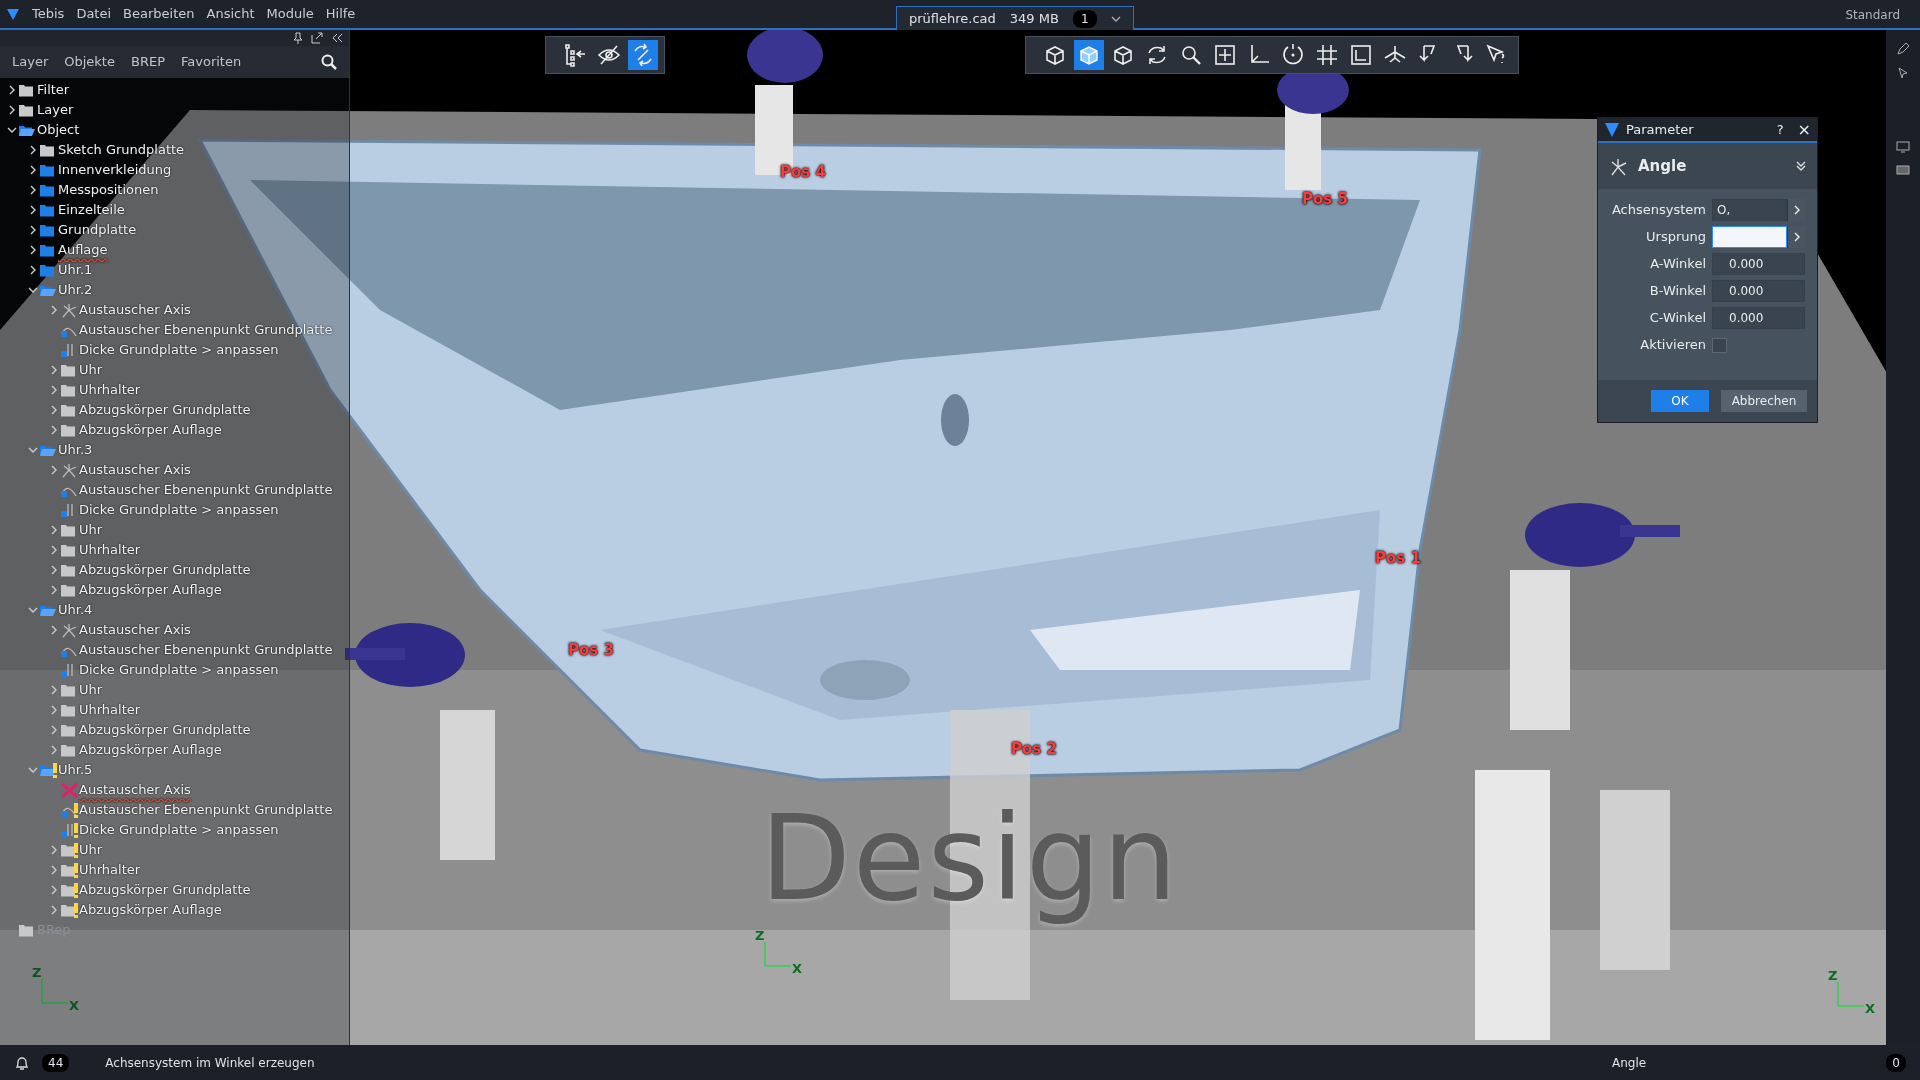 The height and width of the screenshot is (1080, 1920). I want to click on position-label: Pos 1, so click(1398, 558).